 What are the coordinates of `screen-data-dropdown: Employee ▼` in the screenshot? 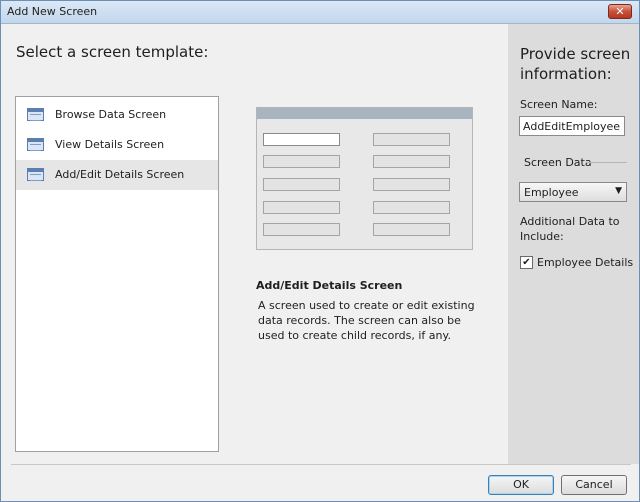 It's located at (573, 192).